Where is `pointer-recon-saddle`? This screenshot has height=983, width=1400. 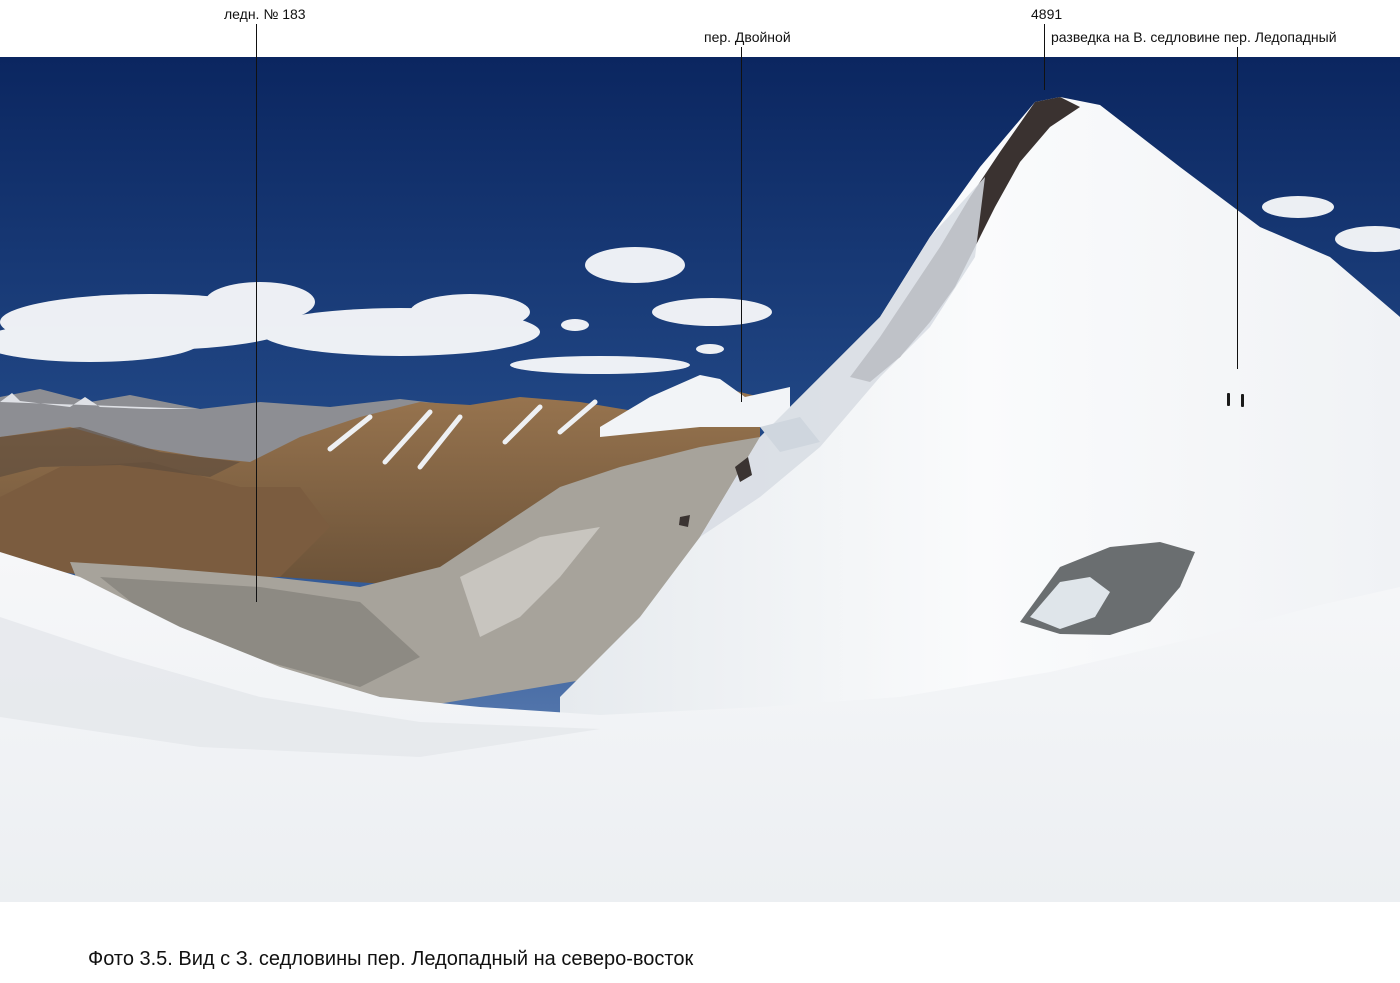
pointer-recon-saddle is located at coordinates (1237, 208).